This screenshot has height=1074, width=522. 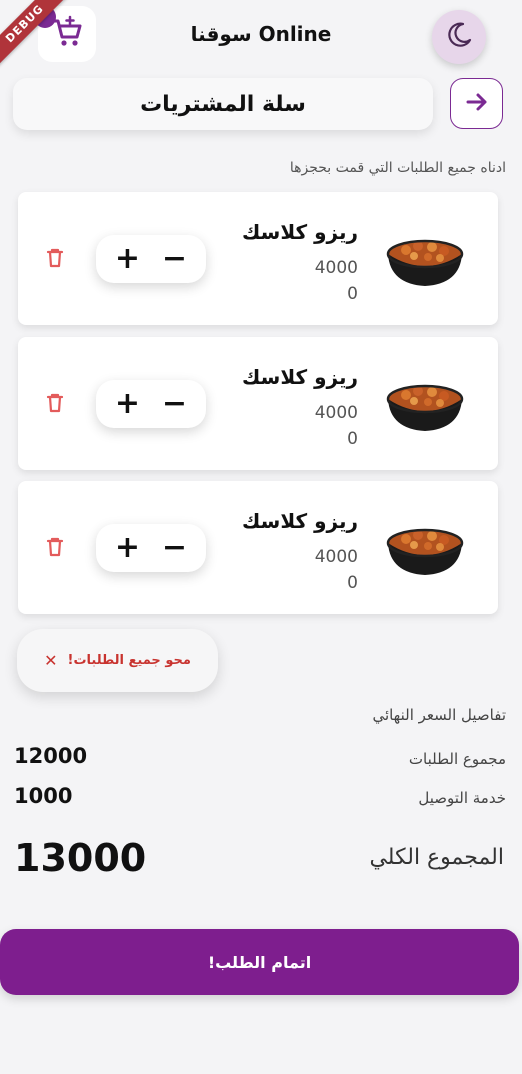 I want to click on moon-icon, so click(x=459, y=37).